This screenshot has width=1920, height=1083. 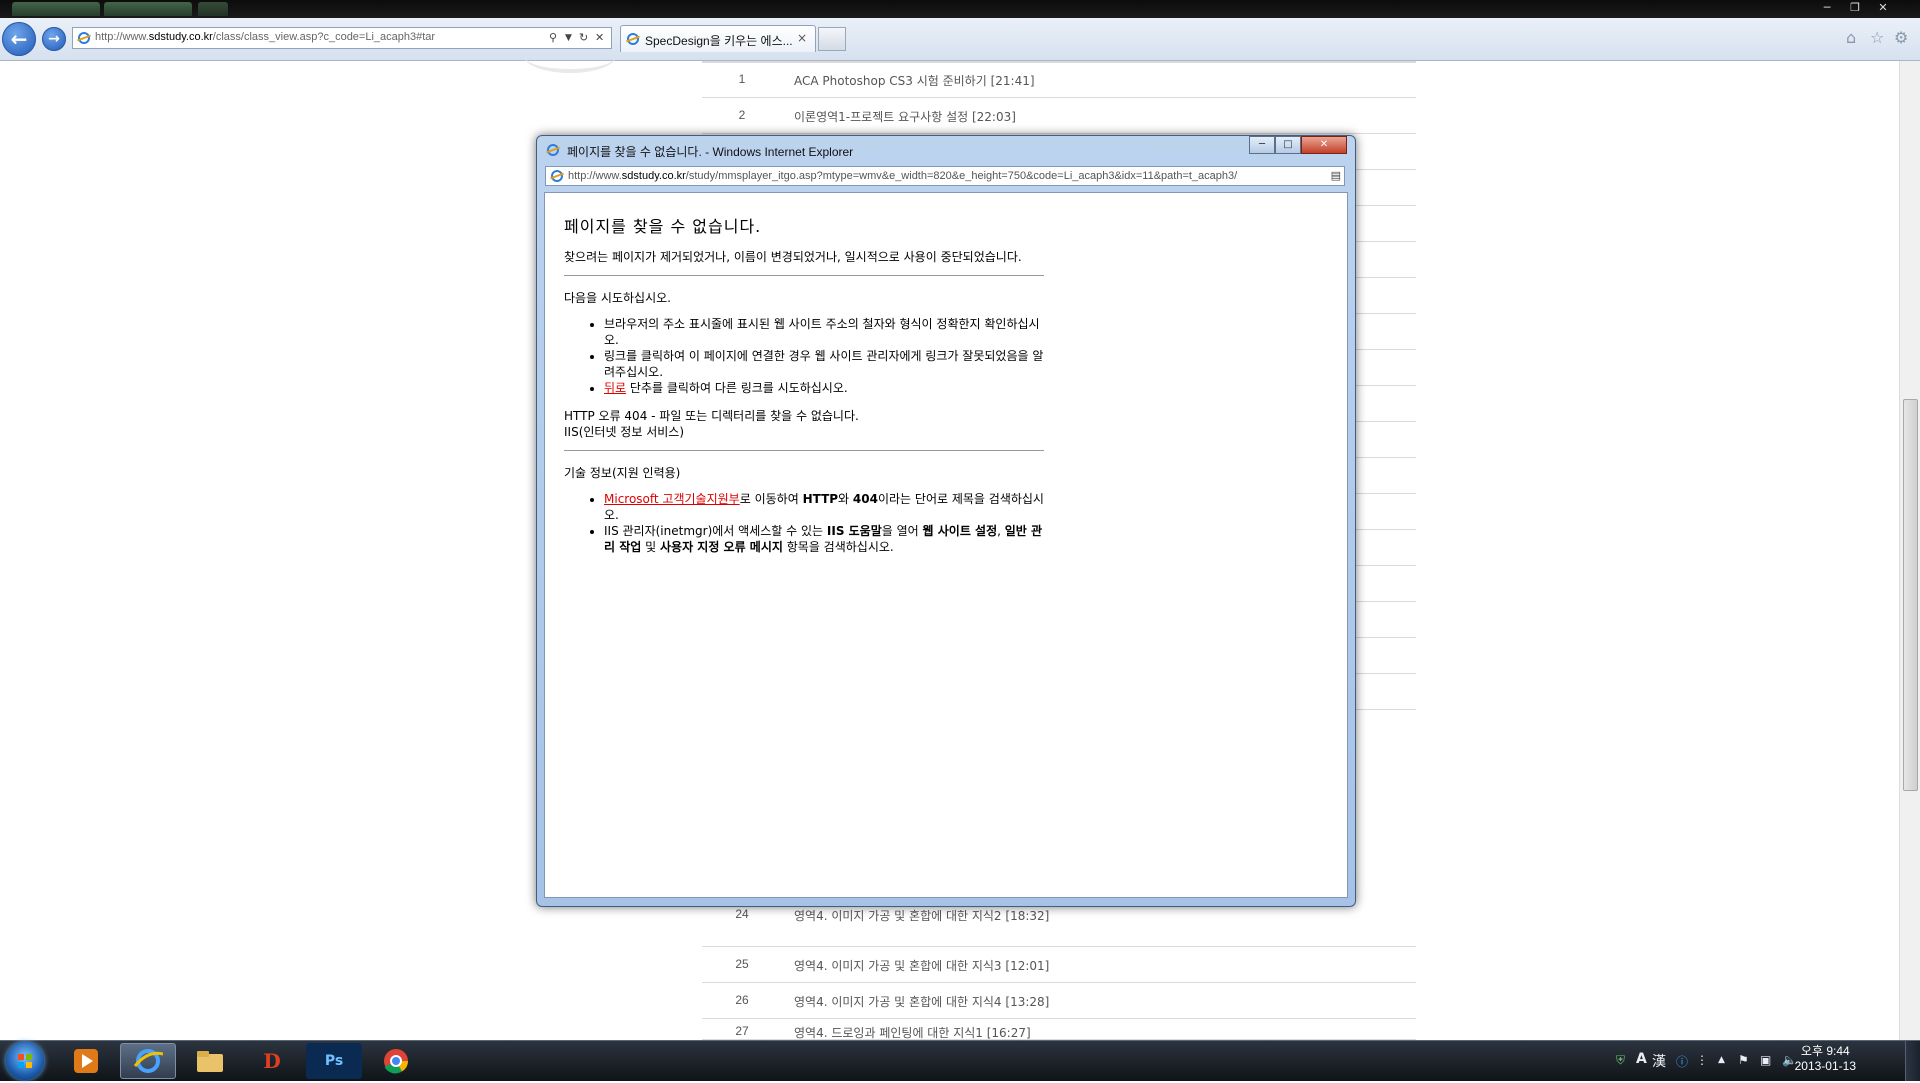 I want to click on favorites-star-icon: ☆, so click(x=1877, y=37).